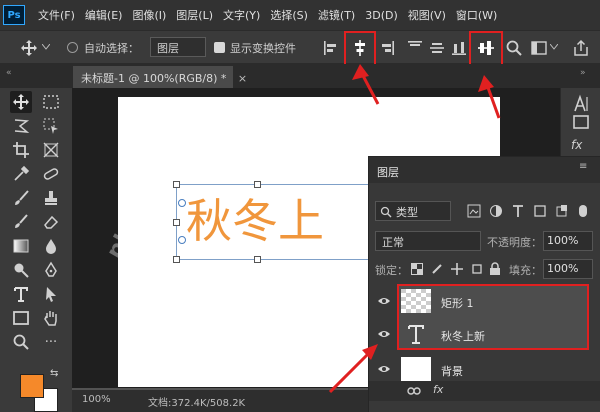 The image size is (600, 412). Describe the element at coordinates (51, 222) in the screenshot. I see `eraser-tool` at that location.